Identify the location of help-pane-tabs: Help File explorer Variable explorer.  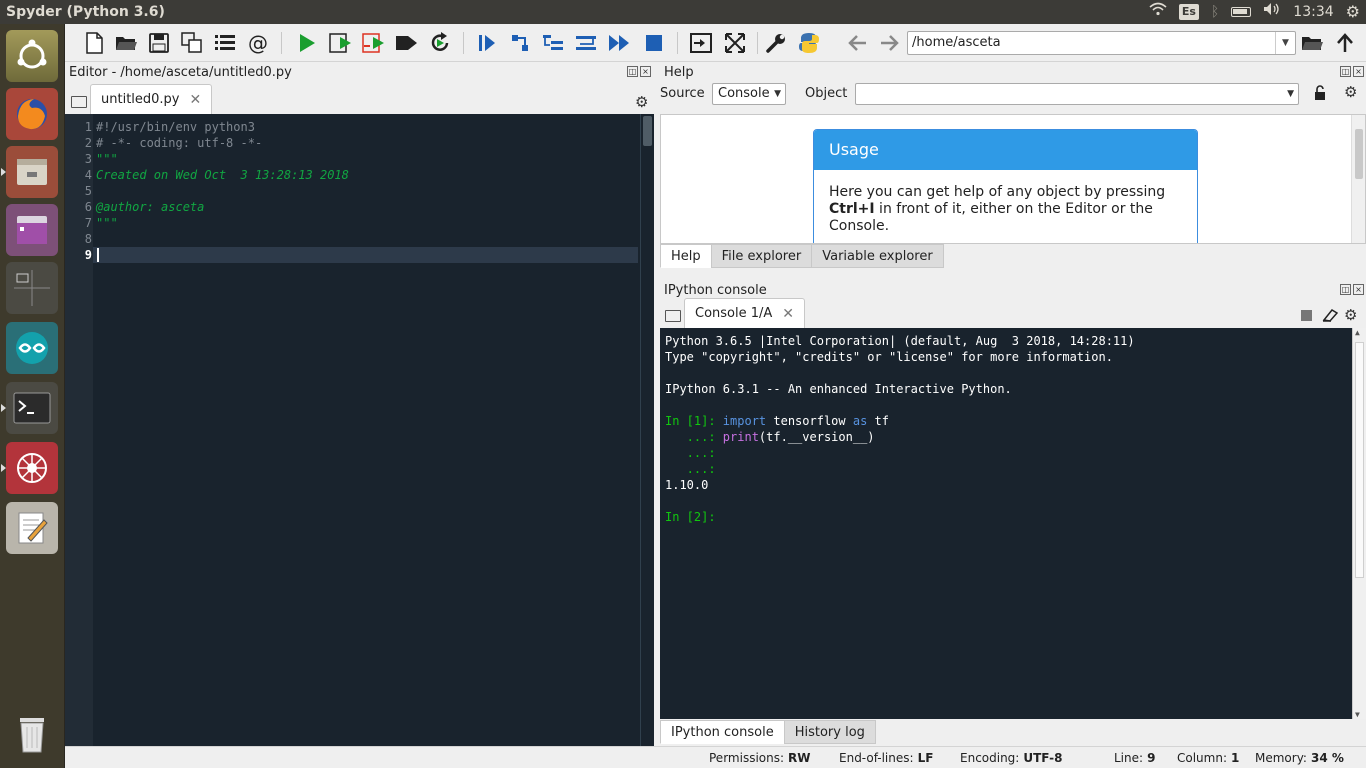
(802, 256).